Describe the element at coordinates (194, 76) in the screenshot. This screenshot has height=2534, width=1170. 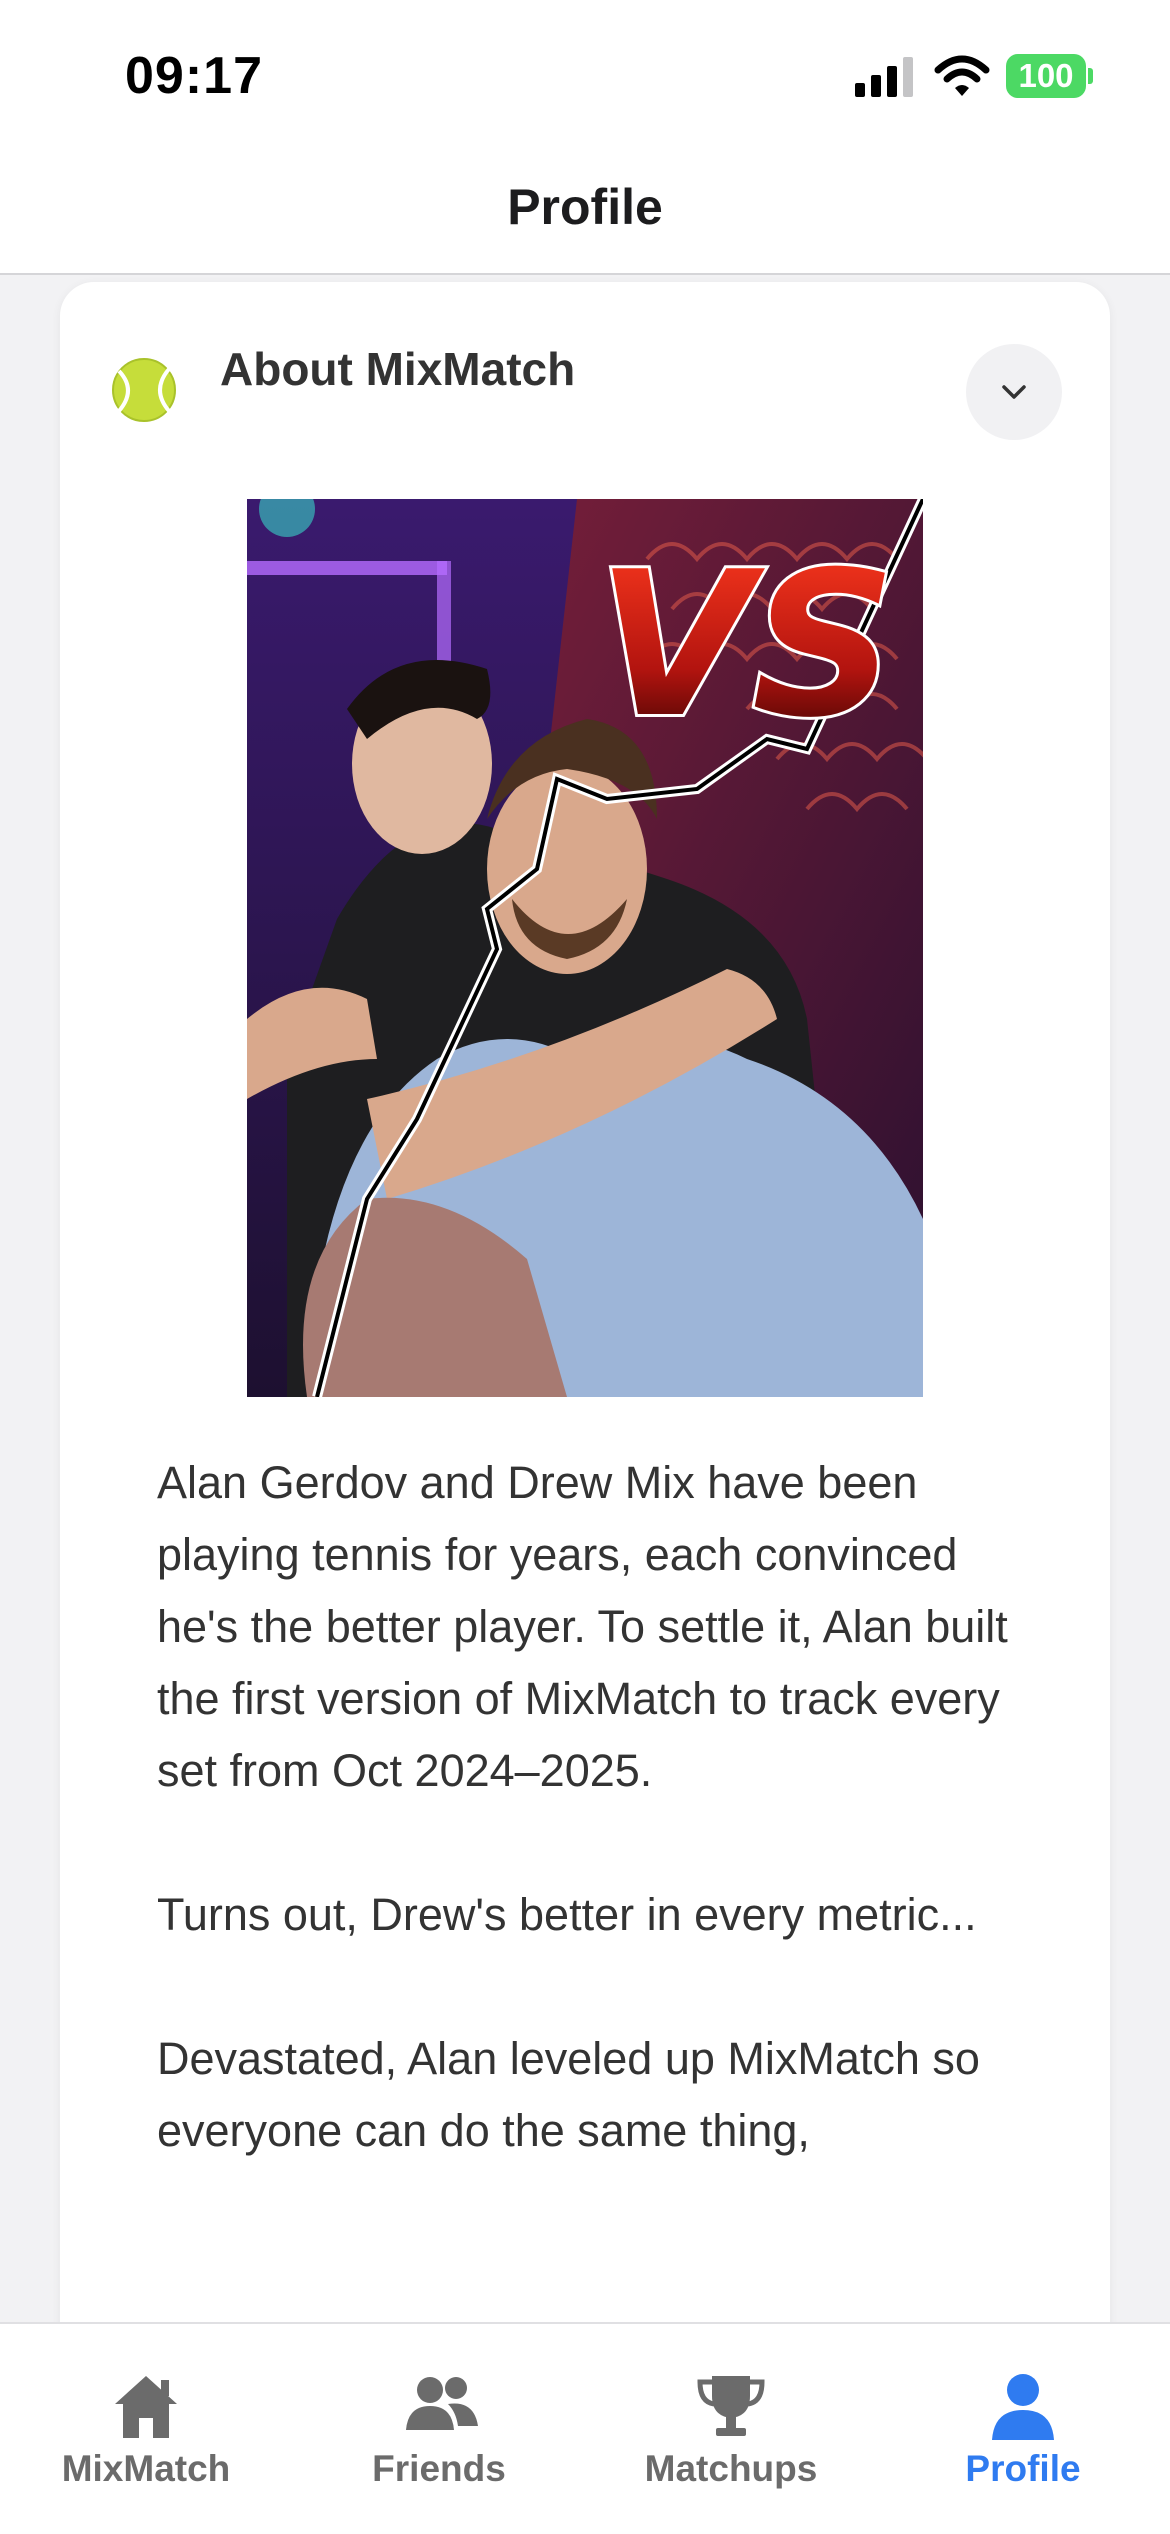
I see `status-time: 09:17` at that location.